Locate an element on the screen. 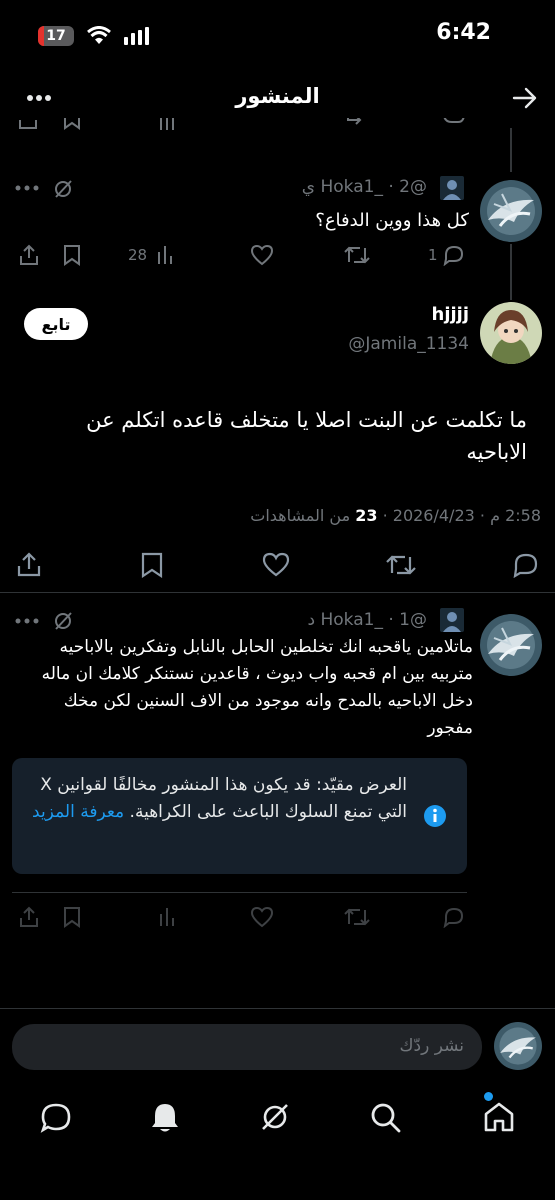 Image resolution: width=555 pixels, height=1200 pixels. signal-icon is located at coordinates (136, 36).